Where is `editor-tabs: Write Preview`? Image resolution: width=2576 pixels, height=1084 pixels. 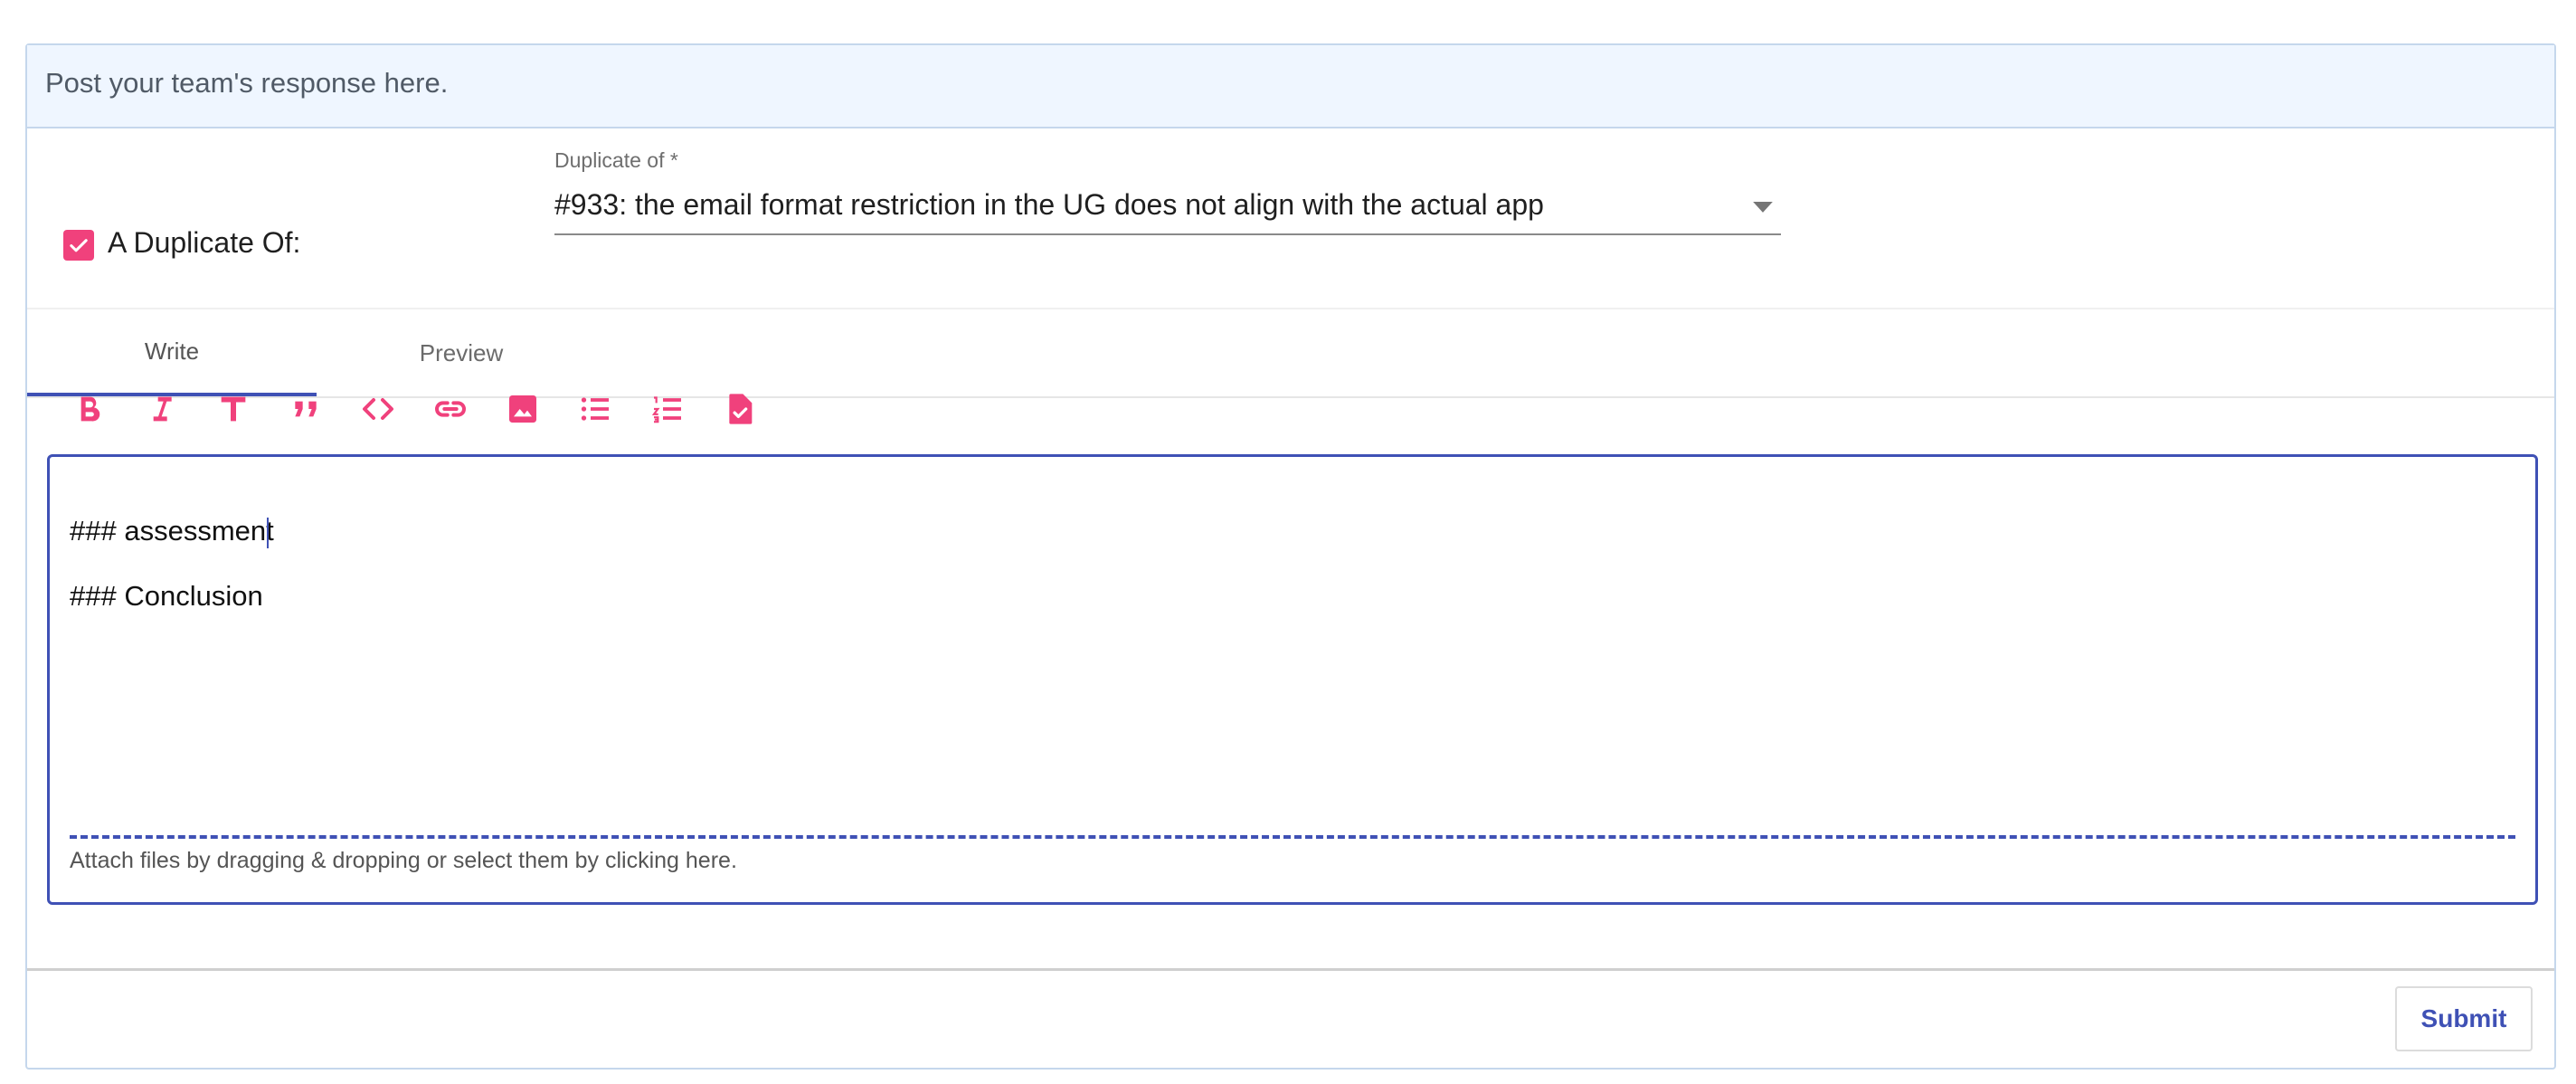 editor-tabs: Write Preview is located at coordinates (1291, 353).